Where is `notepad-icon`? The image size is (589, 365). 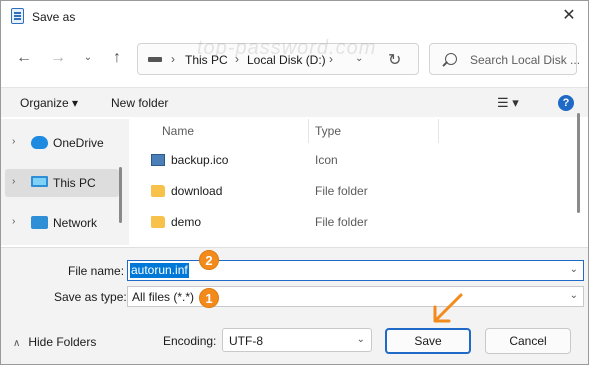 notepad-icon is located at coordinates (17, 16).